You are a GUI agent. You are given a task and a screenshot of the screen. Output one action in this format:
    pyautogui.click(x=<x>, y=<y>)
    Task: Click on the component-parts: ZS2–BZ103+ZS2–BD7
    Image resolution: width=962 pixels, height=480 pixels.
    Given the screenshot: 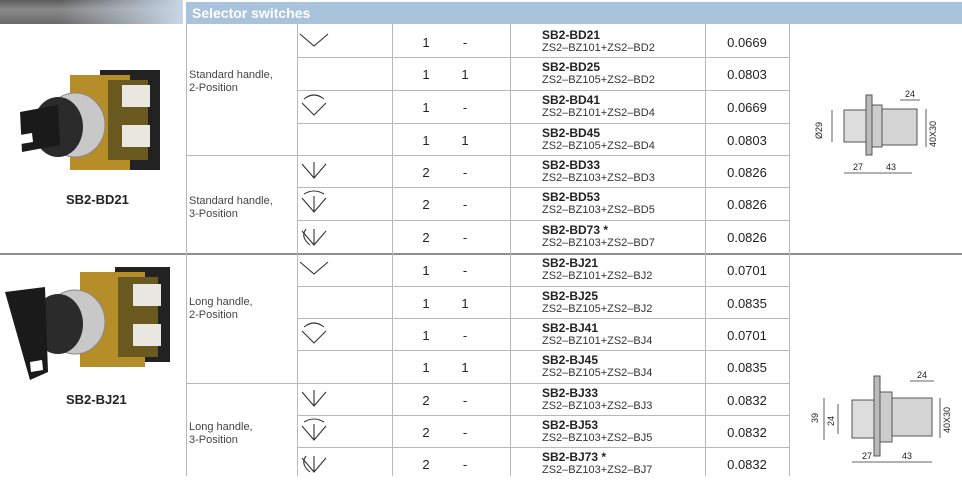 What is the action you would take?
    pyautogui.click(x=598, y=243)
    